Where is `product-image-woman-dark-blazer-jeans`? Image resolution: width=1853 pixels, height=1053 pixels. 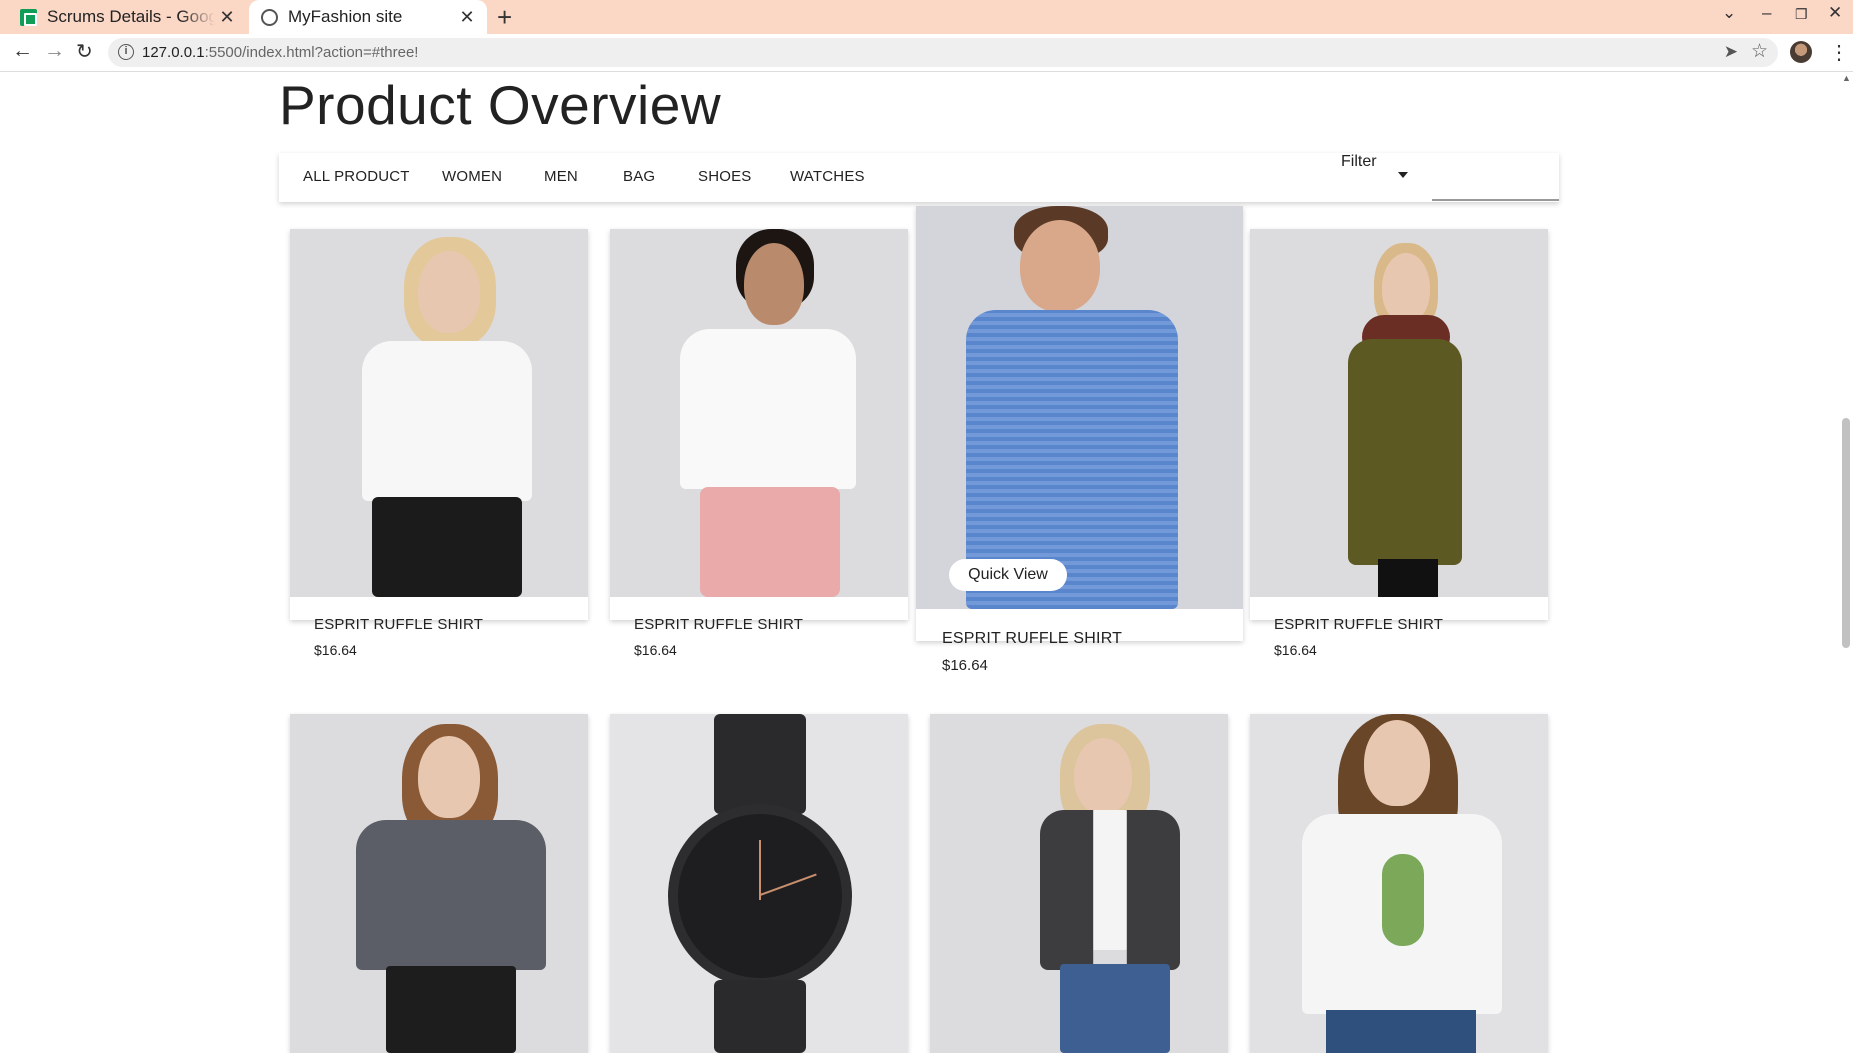
product-image-woman-dark-blazer-jeans is located at coordinates (1079, 883).